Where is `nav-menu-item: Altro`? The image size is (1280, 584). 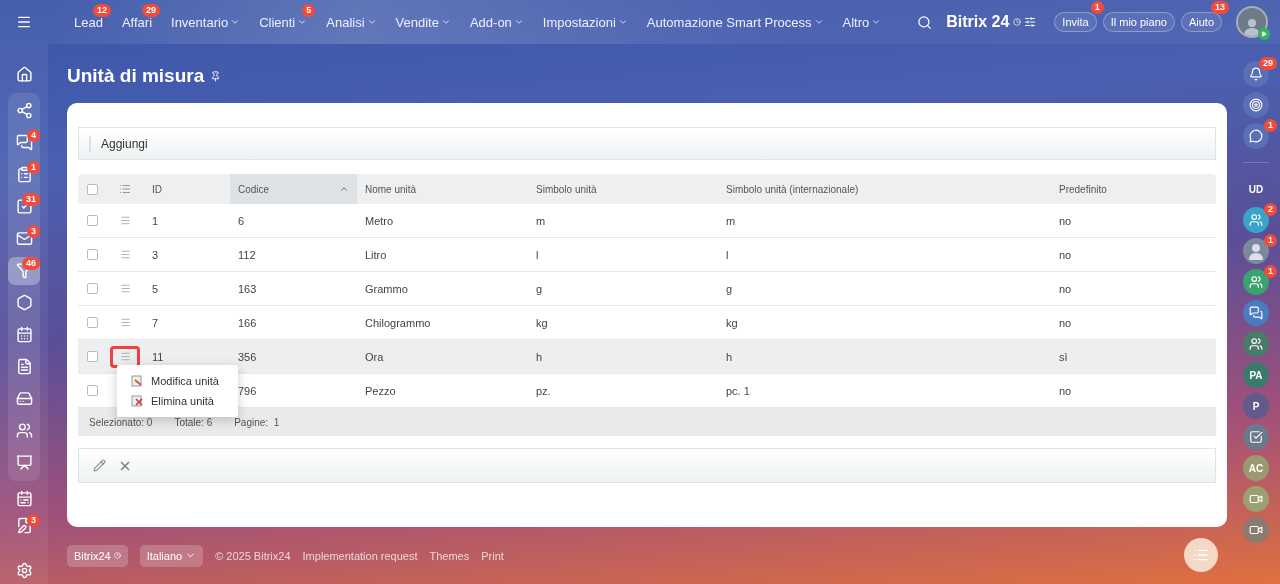
nav-menu-item: Altro is located at coordinates (862, 22).